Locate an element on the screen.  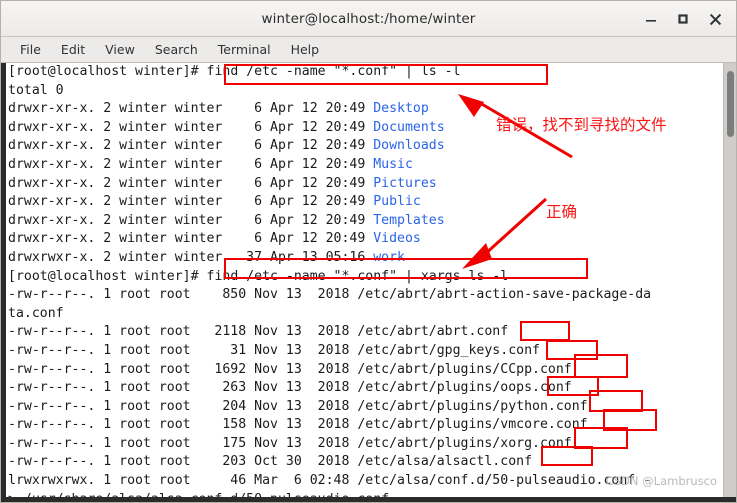
menu-bar: File Edit View Search Terminal Help is located at coordinates (368, 50).